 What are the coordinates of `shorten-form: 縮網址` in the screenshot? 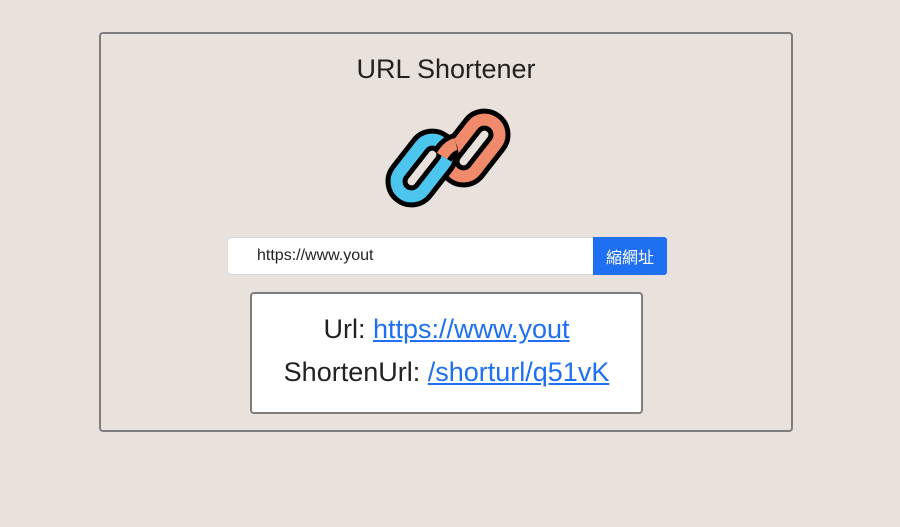 It's located at (447, 256).